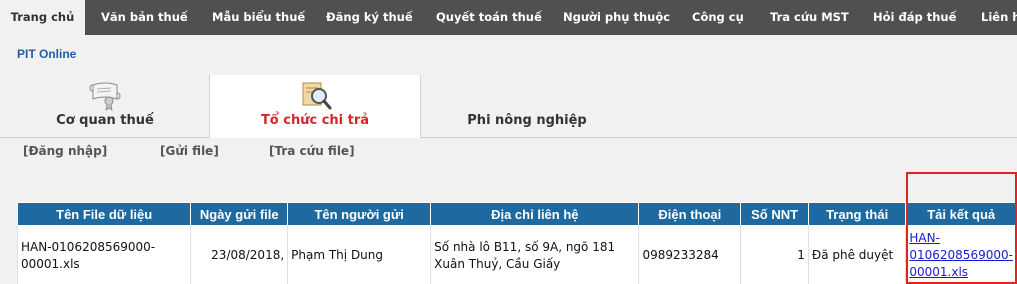 This screenshot has width=1017, height=284. What do you see at coordinates (369, 17) in the screenshot?
I see `nav-item-tax-registration: Đăng ký thuế` at bounding box center [369, 17].